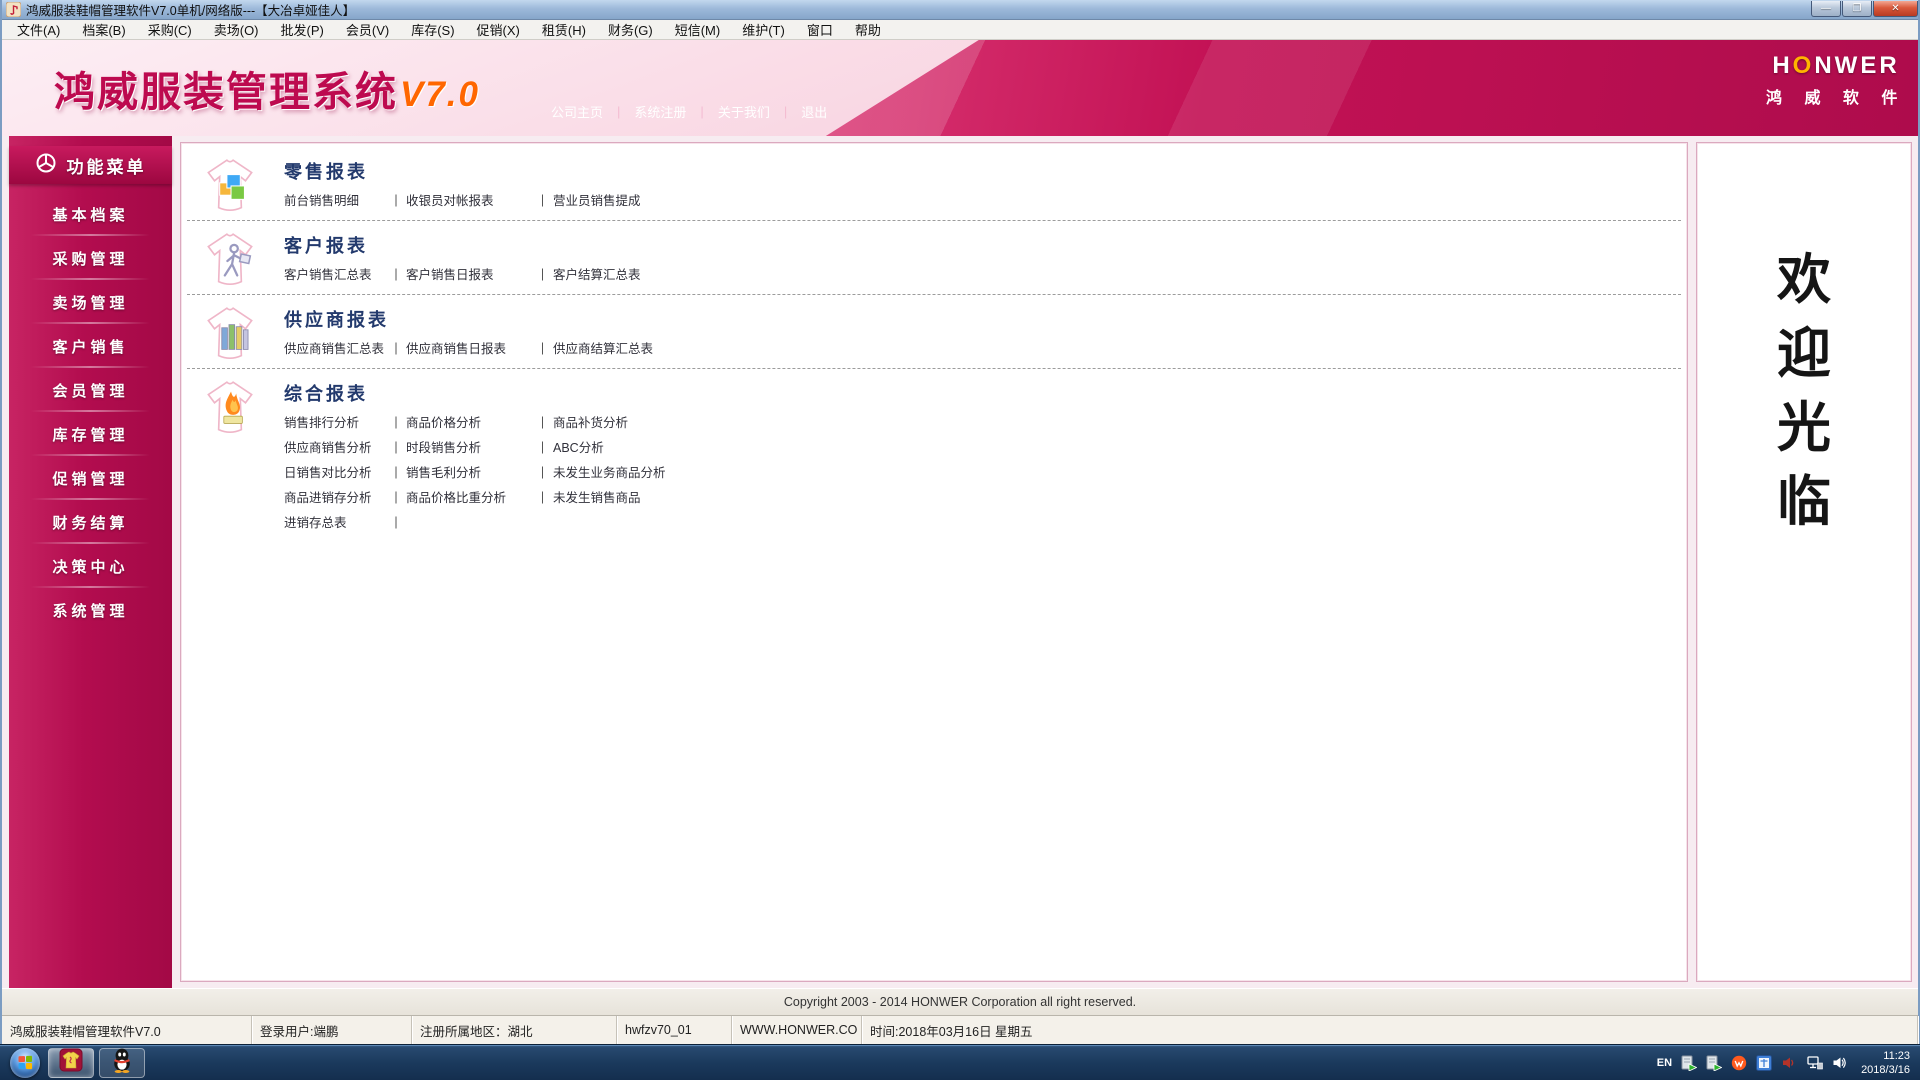  Describe the element at coordinates (90, 478) in the screenshot. I see `sidebar-item: 促销管理` at that location.